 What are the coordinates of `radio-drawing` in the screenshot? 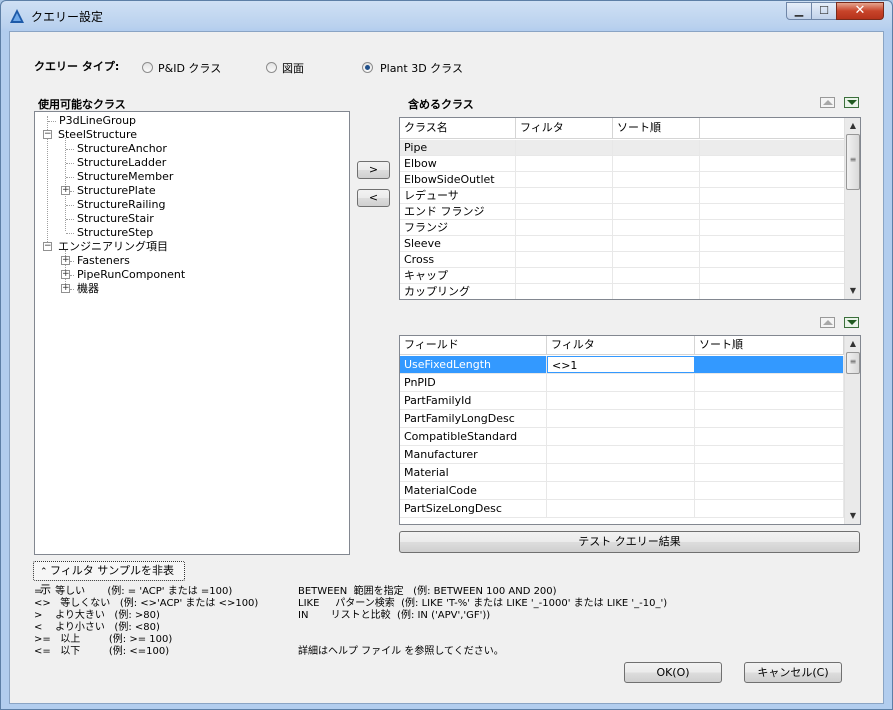 It's located at (271, 67).